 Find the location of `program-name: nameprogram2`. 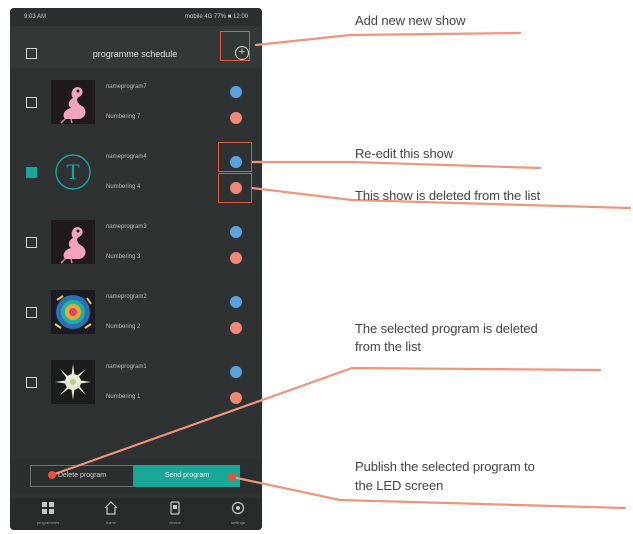

program-name: nameprogram2 is located at coordinates (126, 297).